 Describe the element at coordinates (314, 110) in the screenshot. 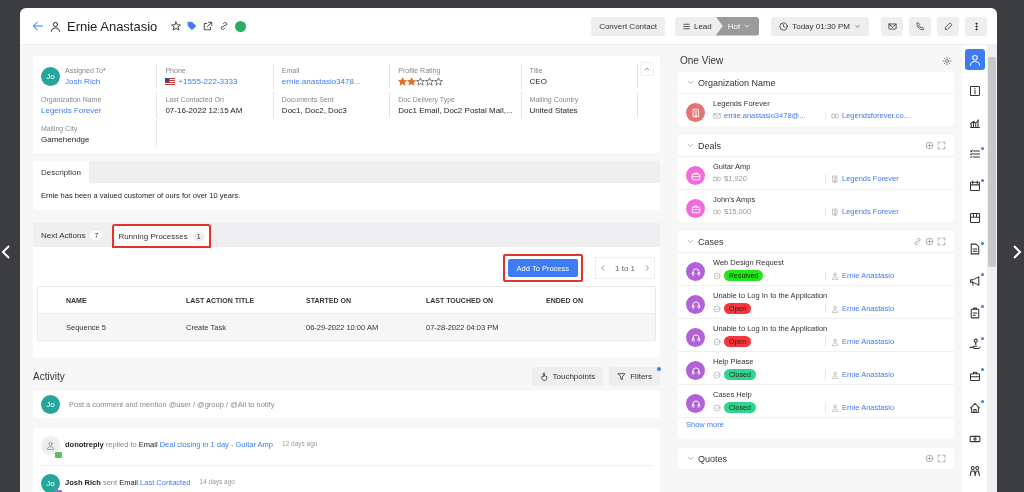

I see `field-value: Doc1, Doc2, Doc3` at that location.